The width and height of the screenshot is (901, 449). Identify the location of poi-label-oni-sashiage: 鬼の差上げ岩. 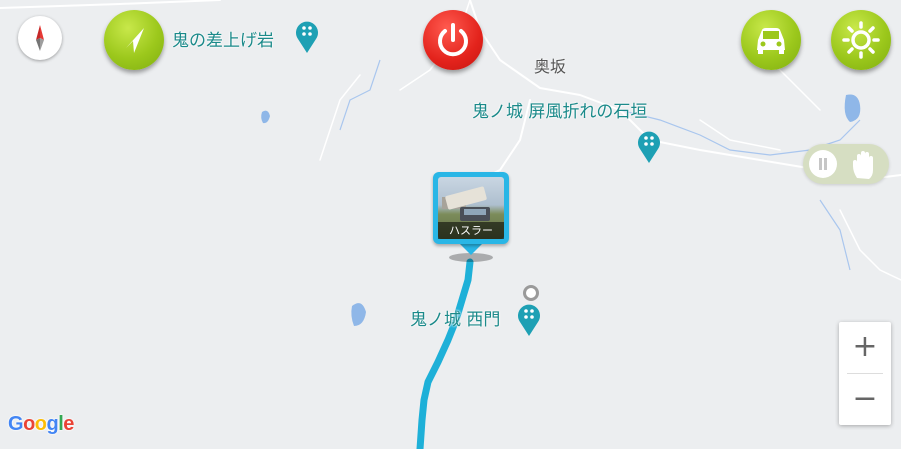
(223, 38).